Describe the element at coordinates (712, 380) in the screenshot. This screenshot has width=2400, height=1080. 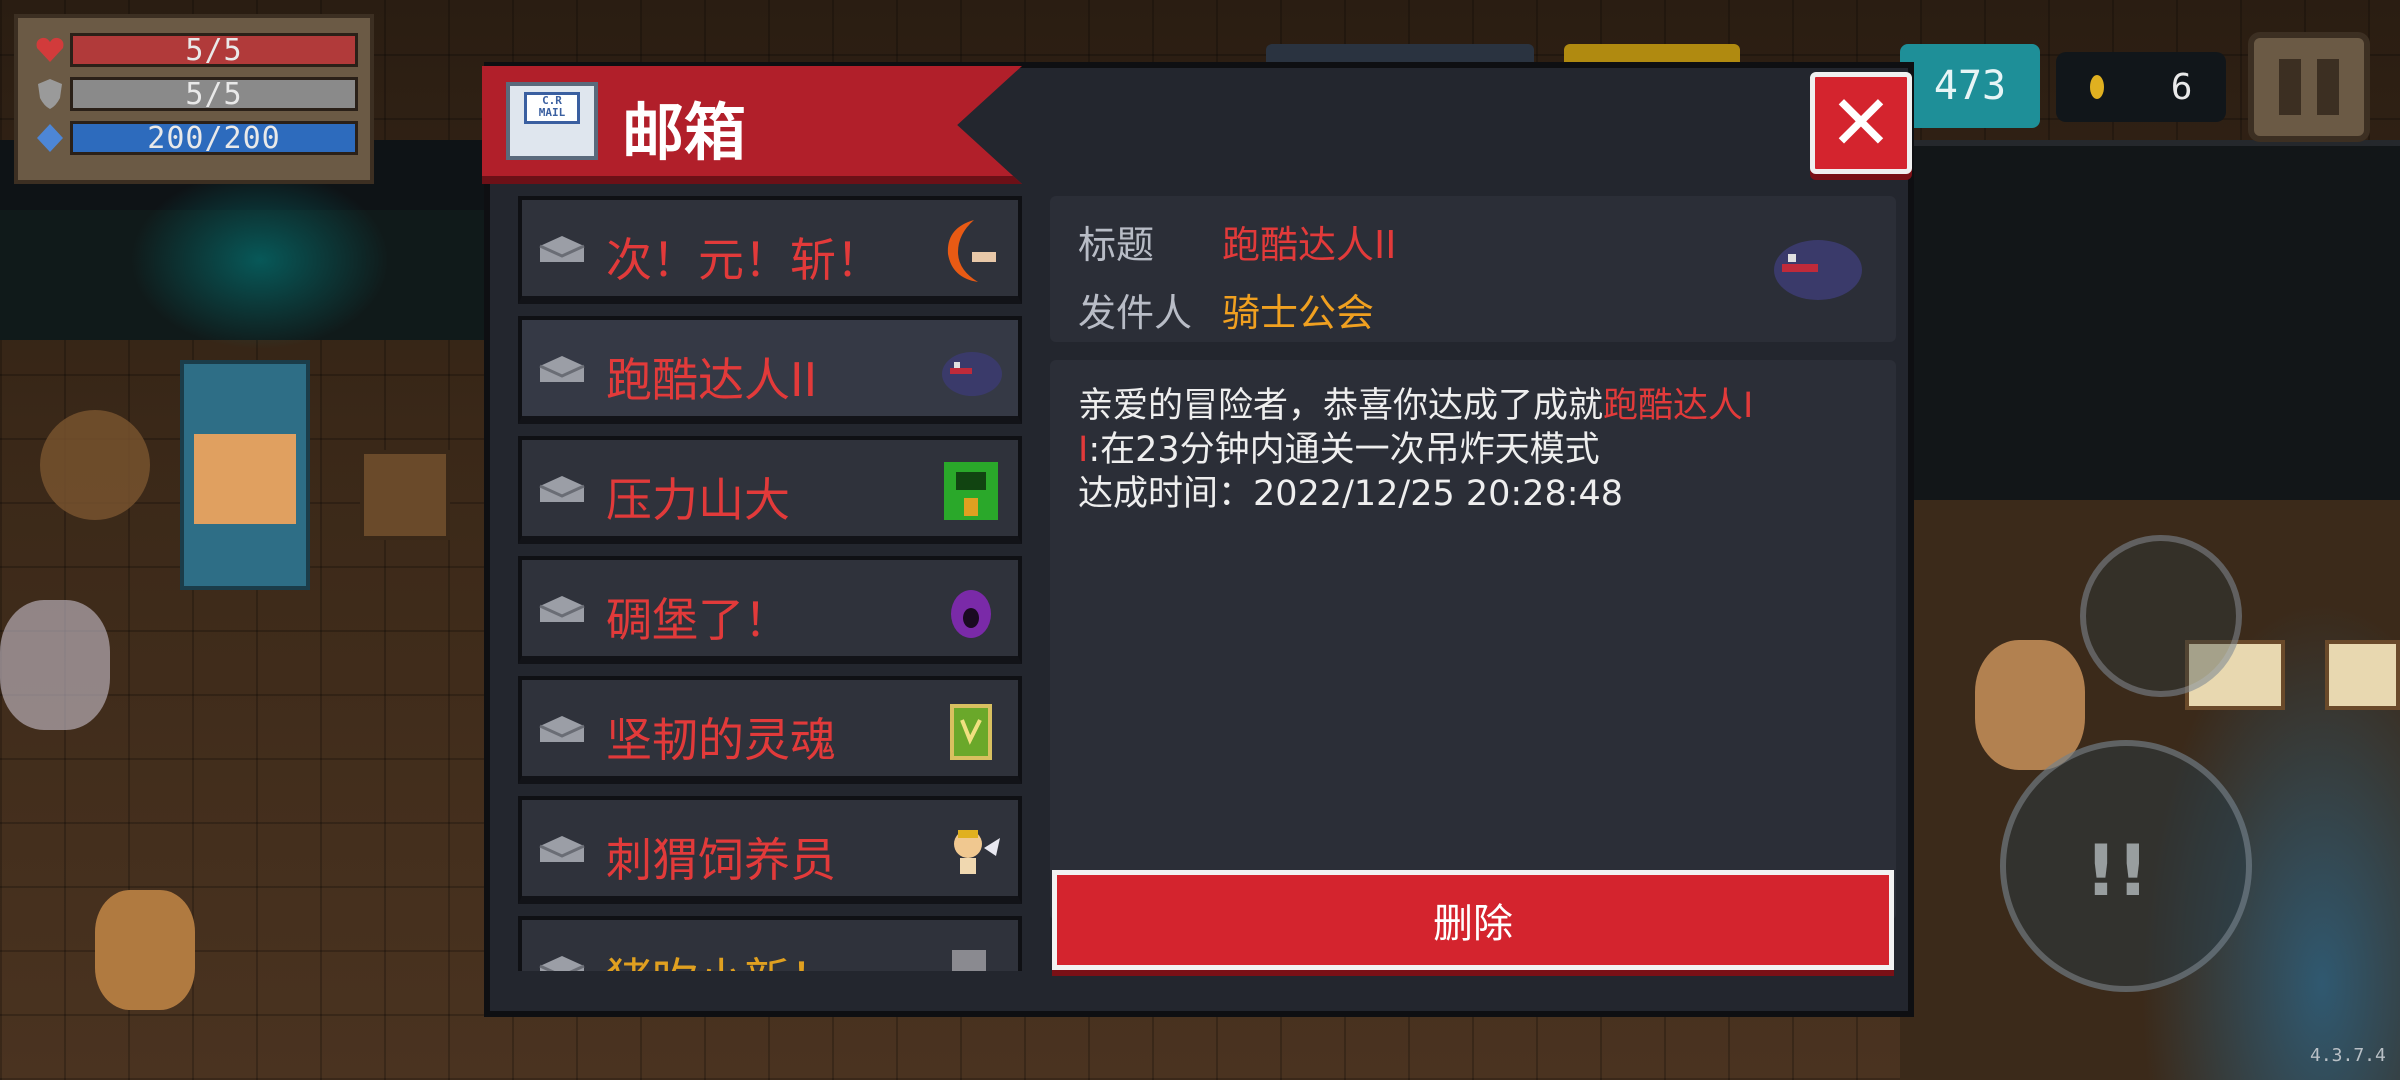
I see `mail-item-label: 跑酷达人II` at that location.